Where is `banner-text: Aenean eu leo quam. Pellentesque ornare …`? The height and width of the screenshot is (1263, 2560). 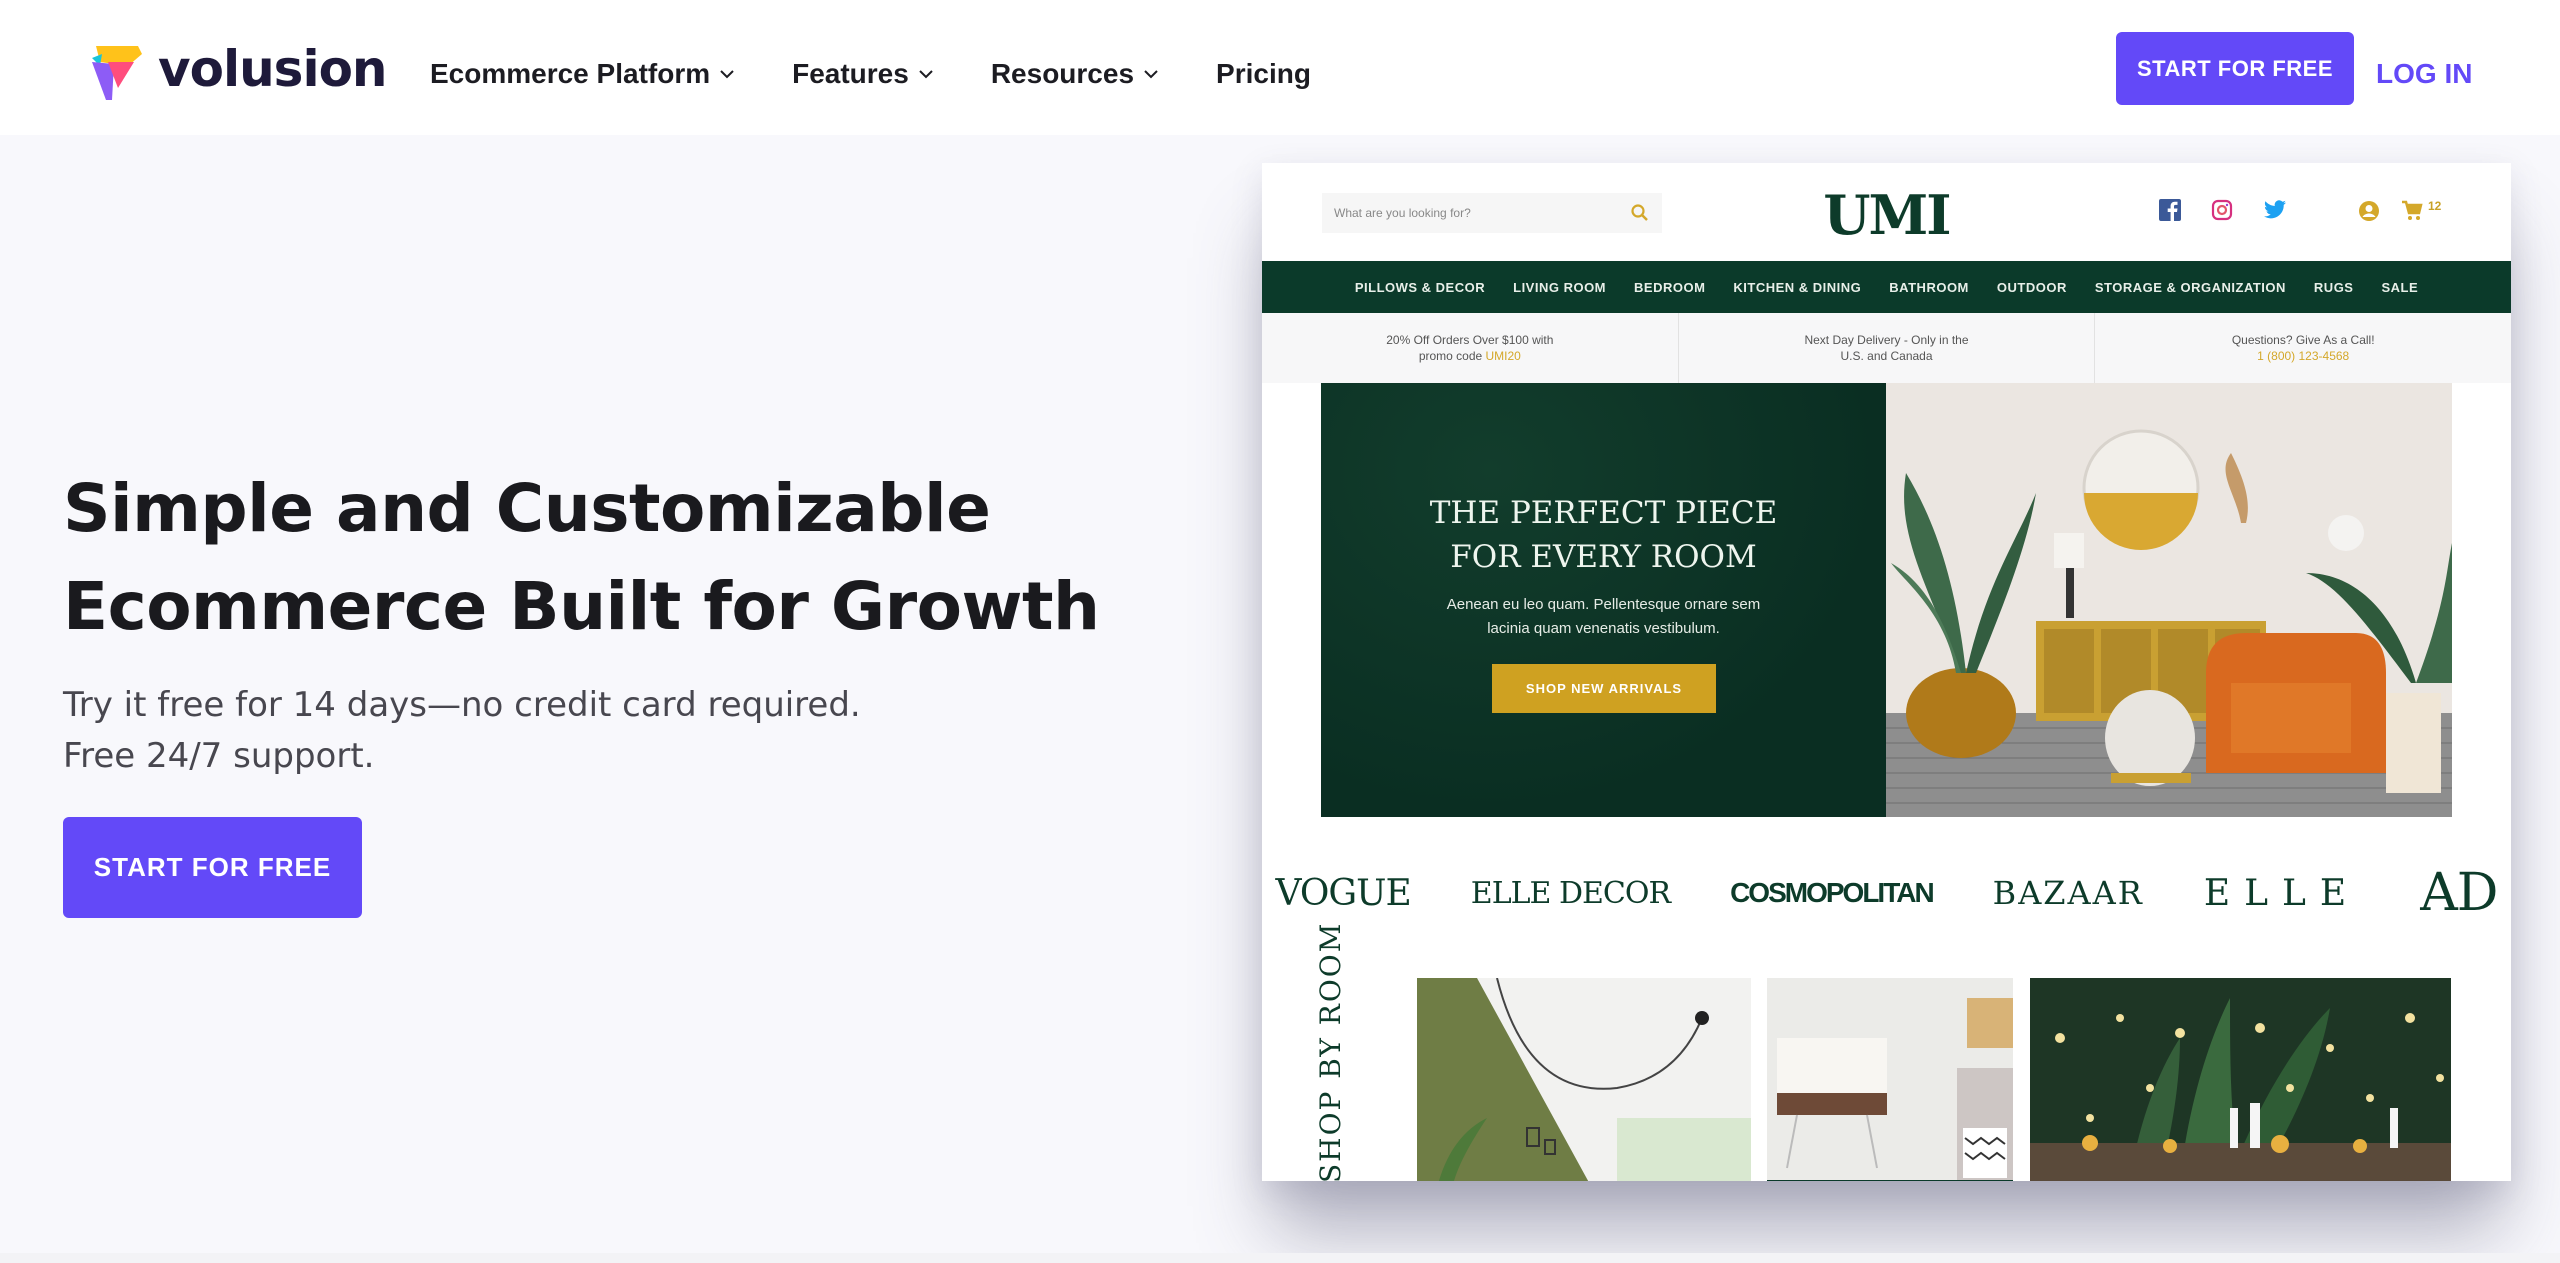 banner-text: Aenean eu leo quam. Pellentesque ornare … is located at coordinates (1603, 617).